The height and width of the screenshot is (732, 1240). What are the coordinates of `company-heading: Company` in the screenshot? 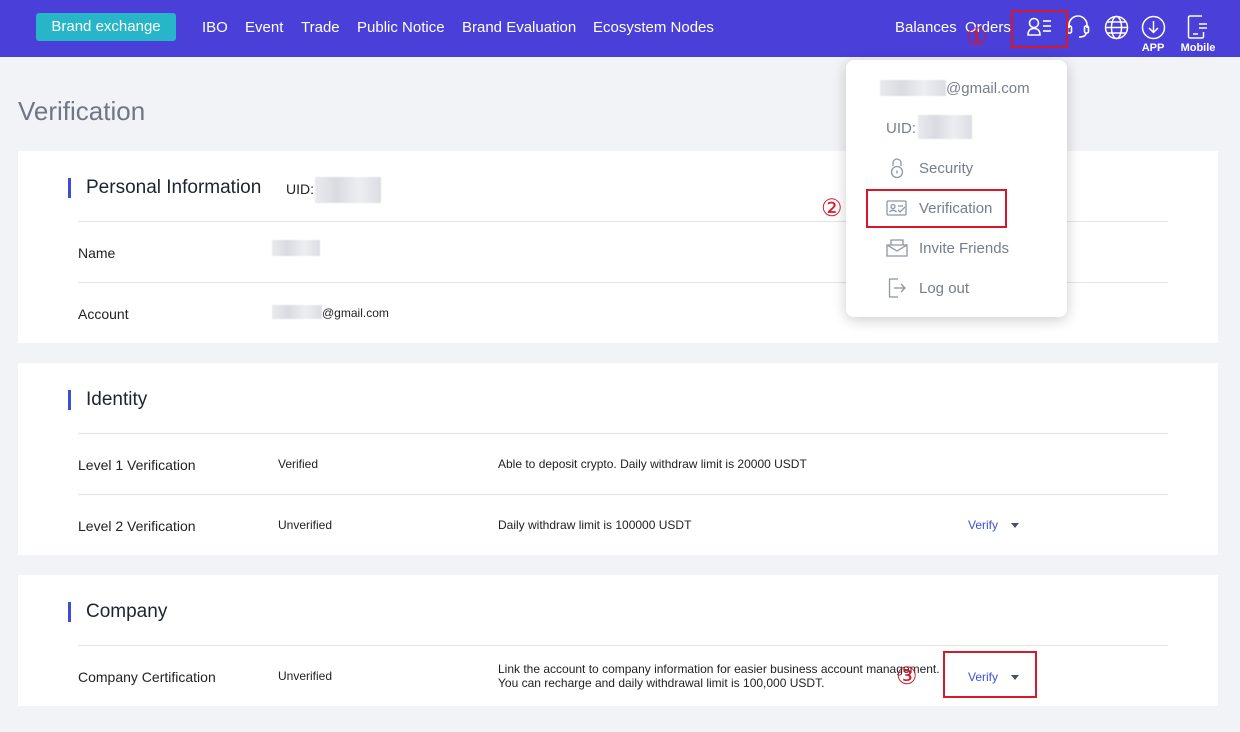 It's located at (117, 612).